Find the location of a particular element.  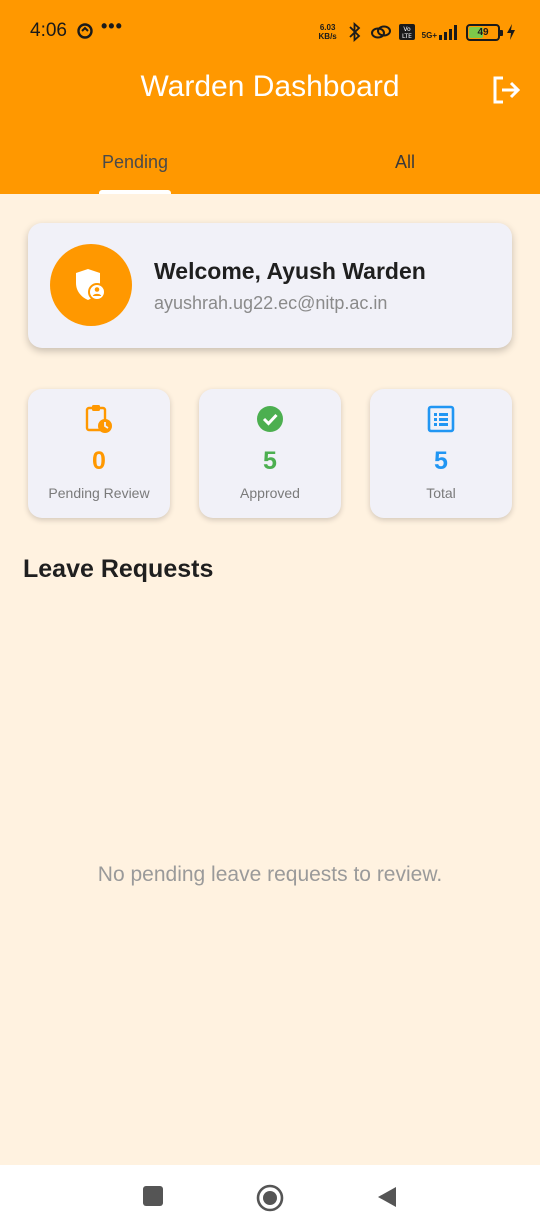

signal-icon is located at coordinates (448, 32).